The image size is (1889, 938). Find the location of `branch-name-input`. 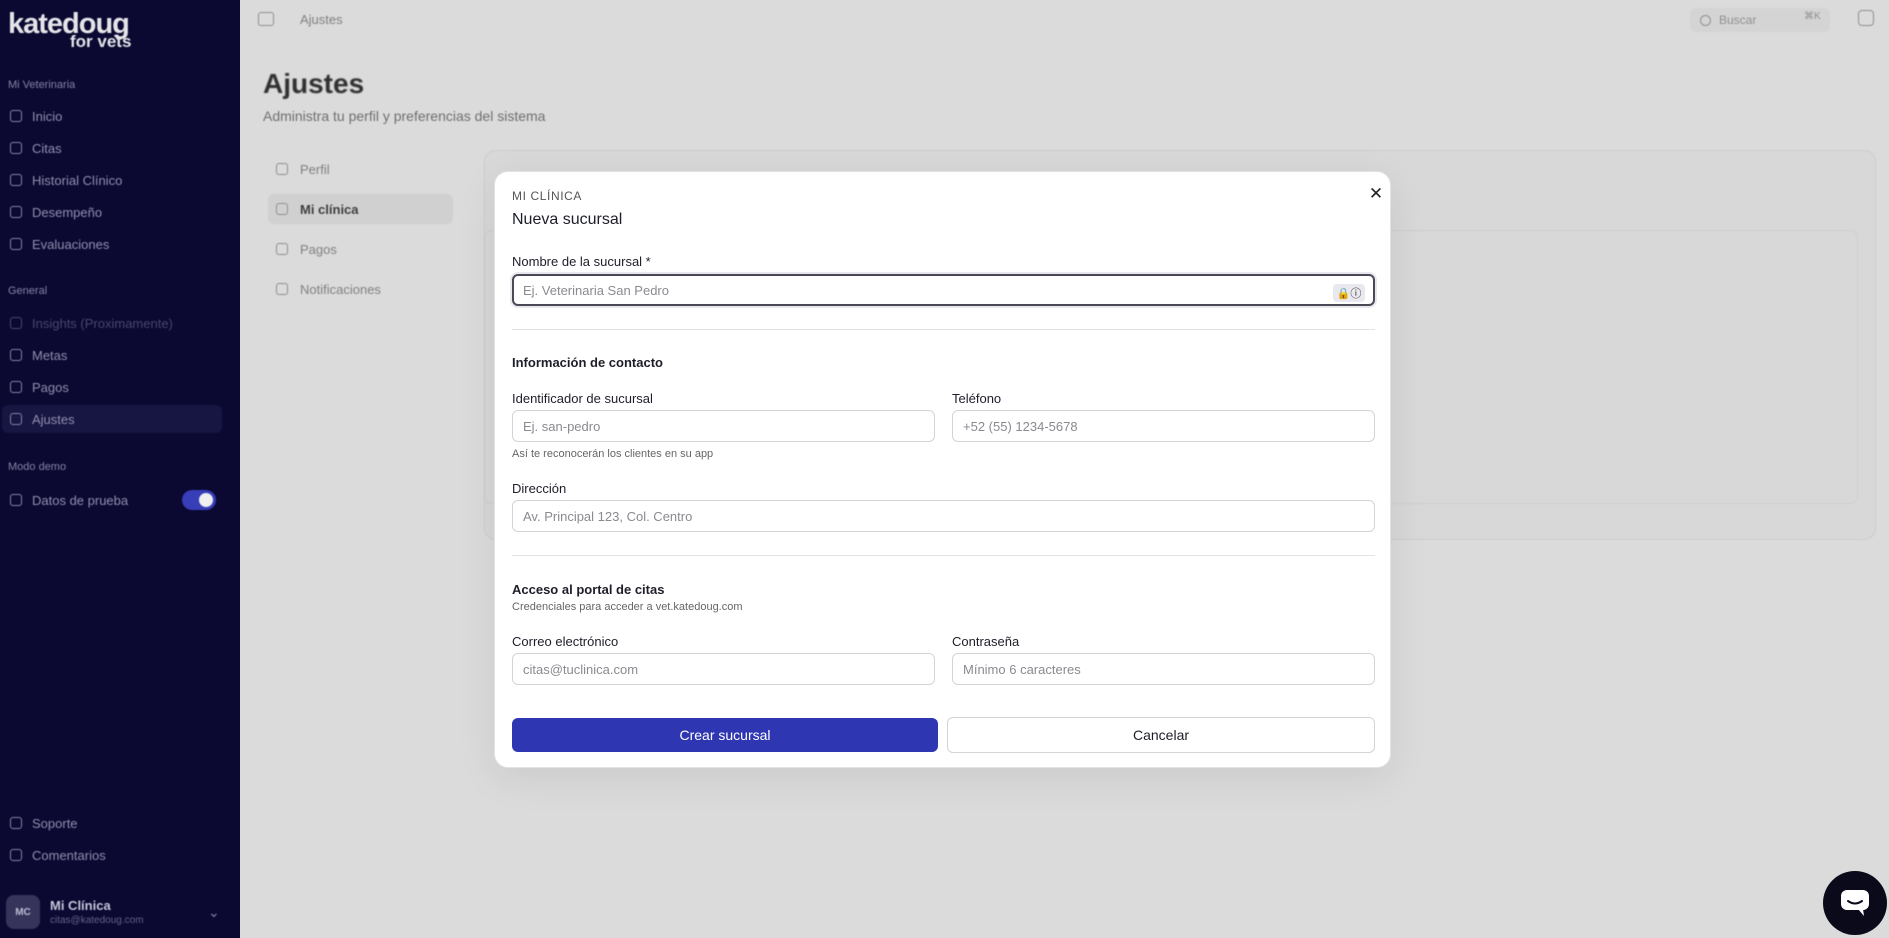

branch-name-input is located at coordinates (943, 290).